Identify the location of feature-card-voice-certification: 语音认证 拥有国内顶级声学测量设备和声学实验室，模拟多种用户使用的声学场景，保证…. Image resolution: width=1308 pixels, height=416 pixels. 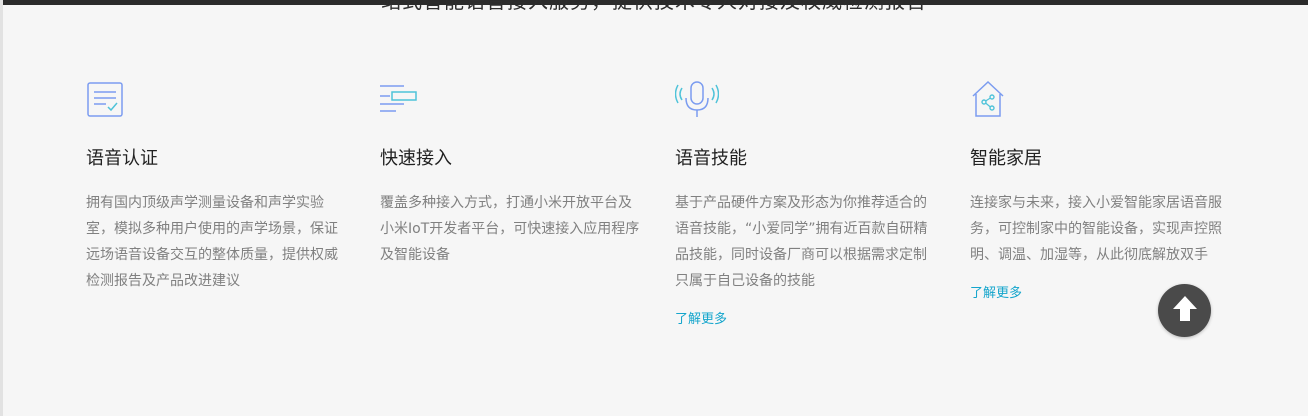
(216, 187).